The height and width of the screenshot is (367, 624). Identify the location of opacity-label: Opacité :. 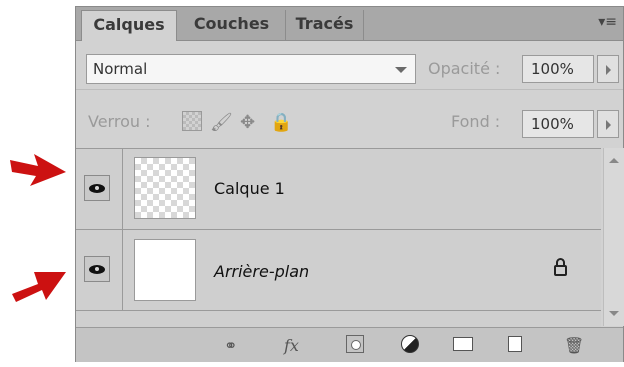
(464, 68).